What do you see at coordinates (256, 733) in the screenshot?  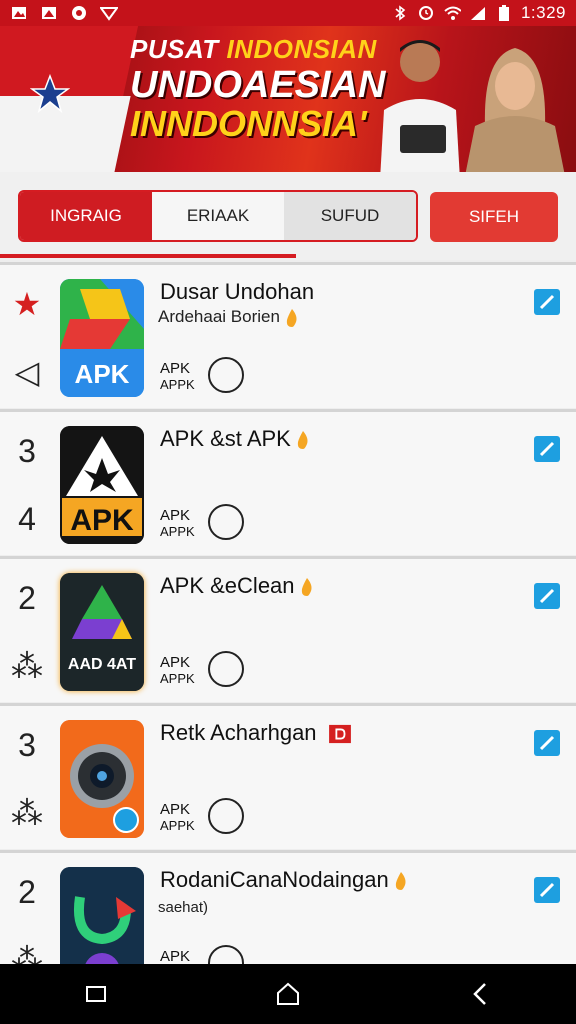 I see `app-title: Retk Acharhgan` at bounding box center [256, 733].